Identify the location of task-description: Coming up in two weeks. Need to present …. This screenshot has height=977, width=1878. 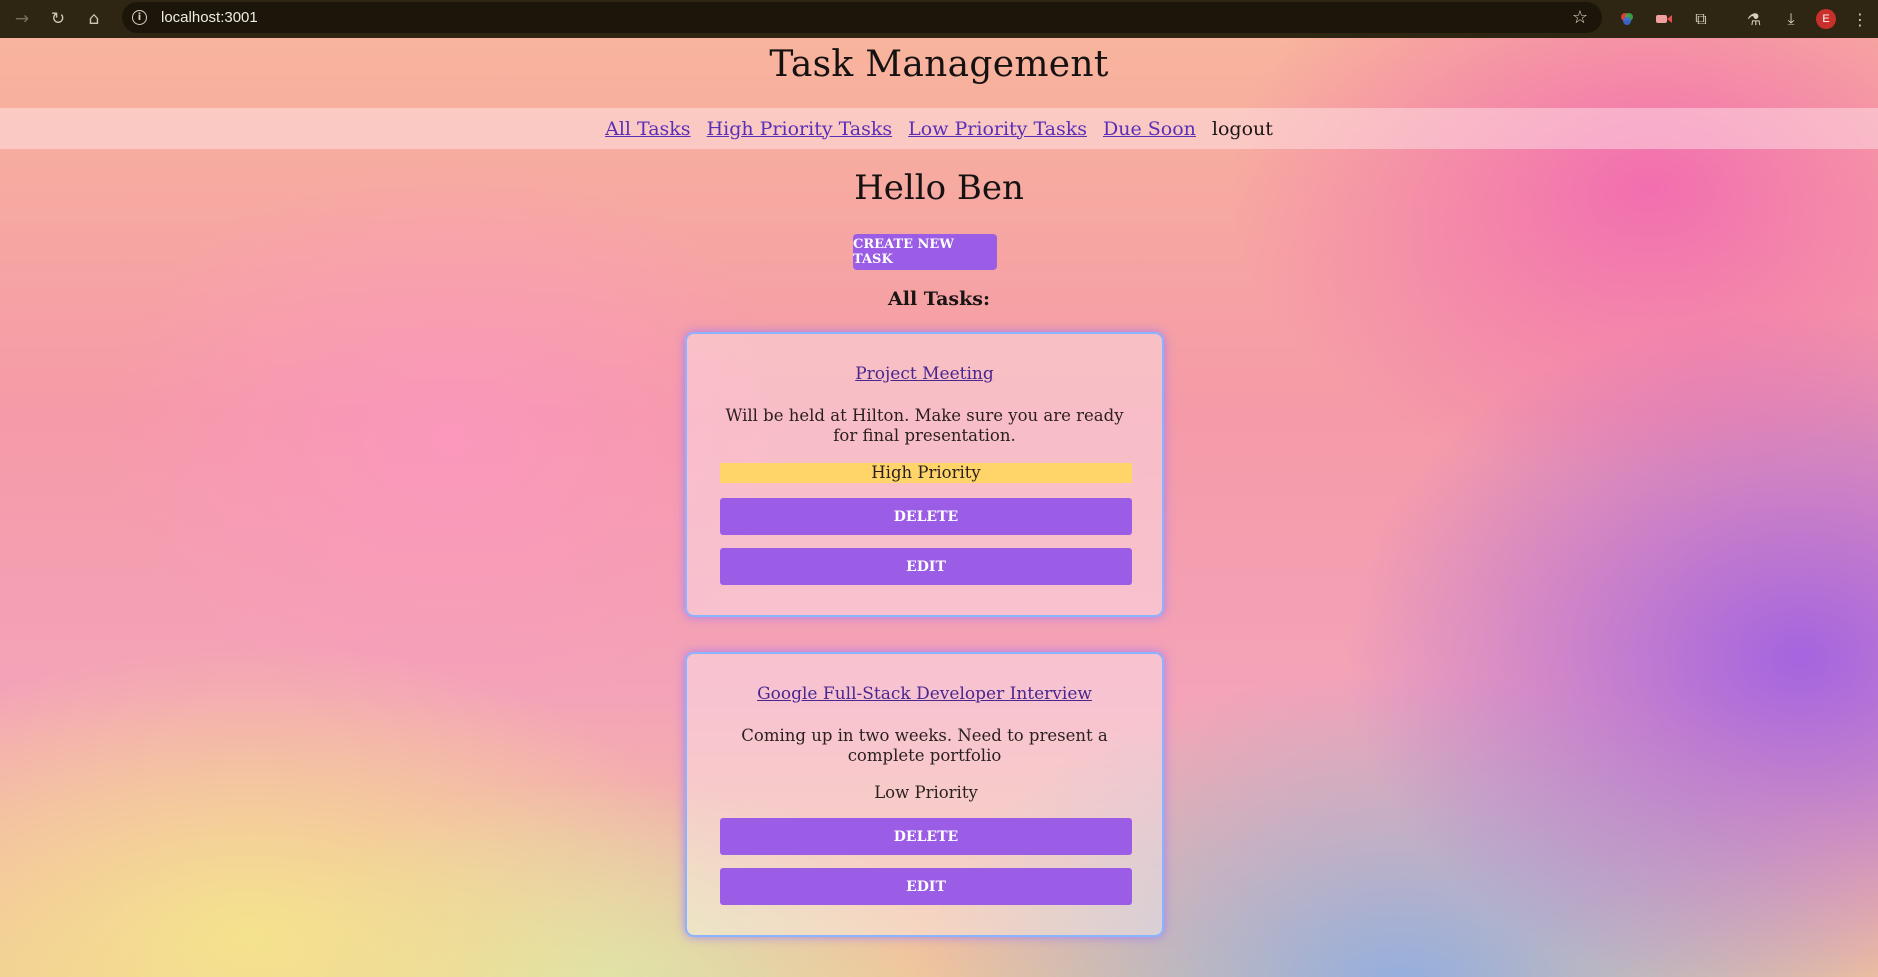
(924, 745).